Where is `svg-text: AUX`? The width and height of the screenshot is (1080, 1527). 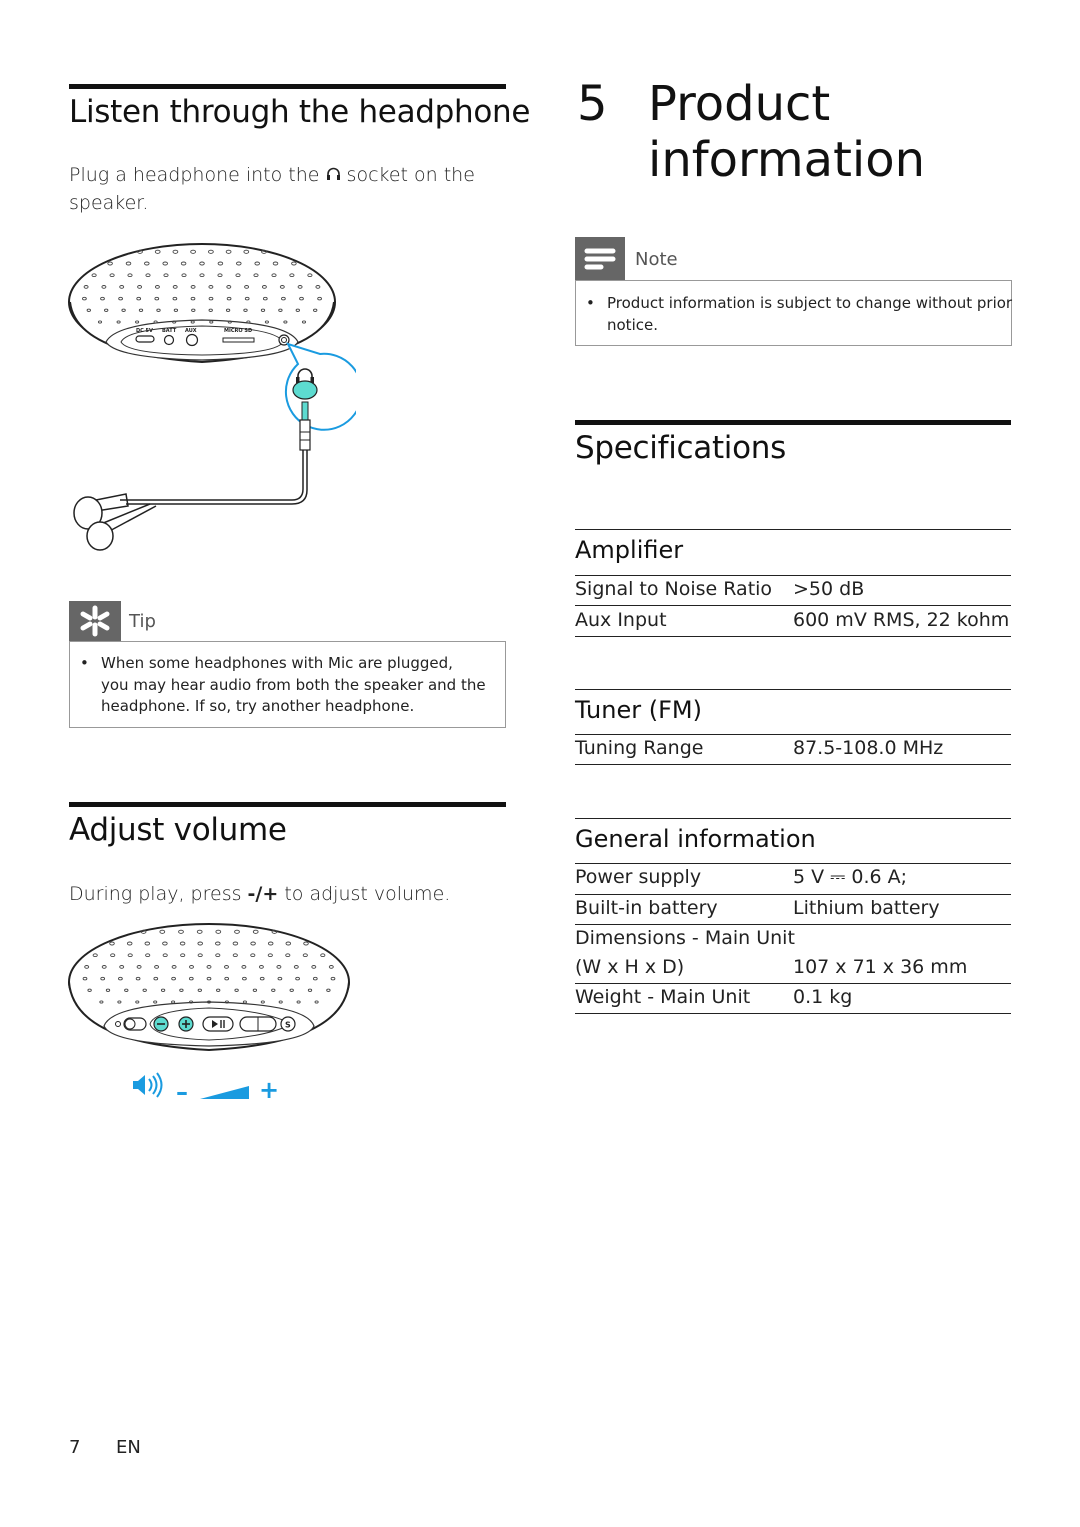
svg-text: AUX is located at coordinates (191, 331).